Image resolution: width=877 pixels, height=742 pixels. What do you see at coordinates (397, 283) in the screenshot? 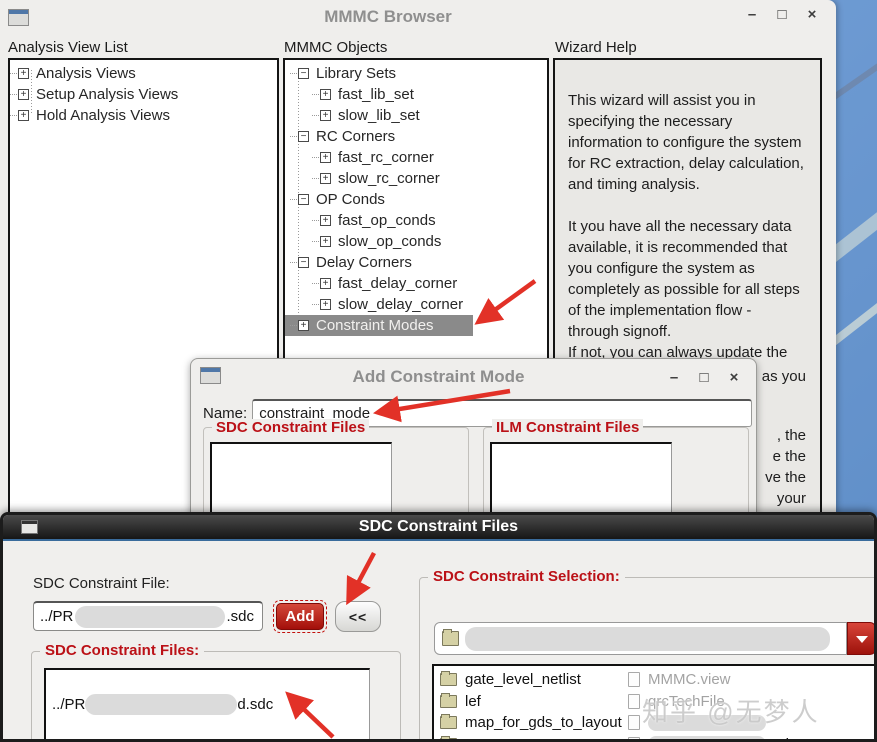
I see `tree-item-label: fast_delay_corner` at bounding box center [397, 283].